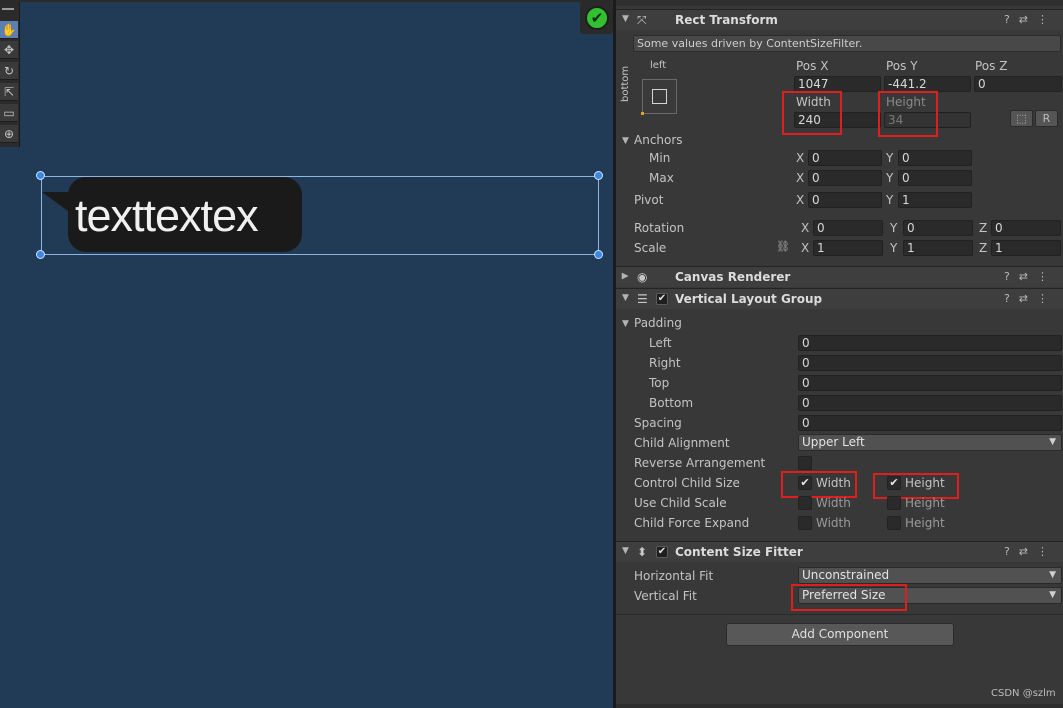  What do you see at coordinates (9, 113) in the screenshot?
I see `rect-tool-icon: ▭` at bounding box center [9, 113].